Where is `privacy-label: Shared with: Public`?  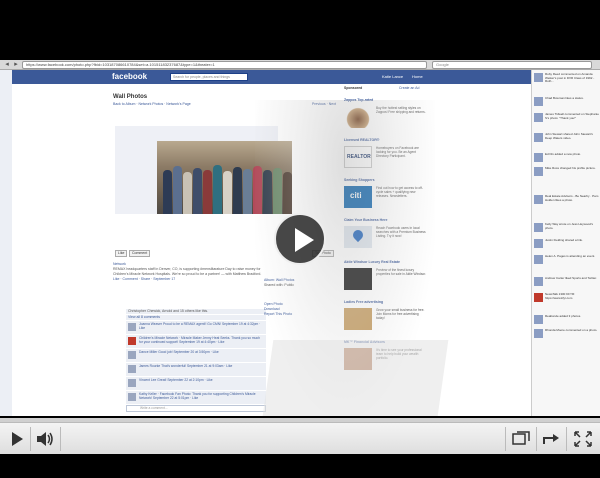
privacy-label: Shared with: Public is located at coordinates (279, 285).